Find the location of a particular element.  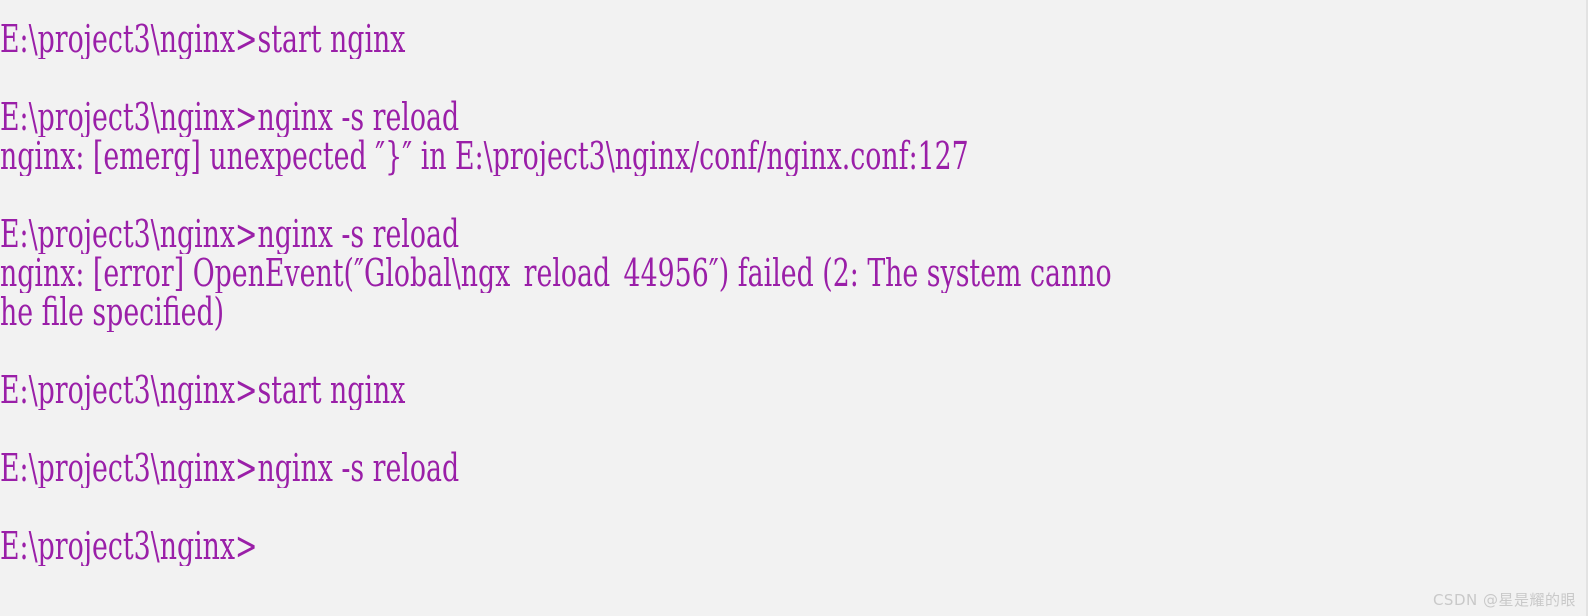

console-line-err-openevent-wrap: he file specified) is located at coordinates (112, 312).